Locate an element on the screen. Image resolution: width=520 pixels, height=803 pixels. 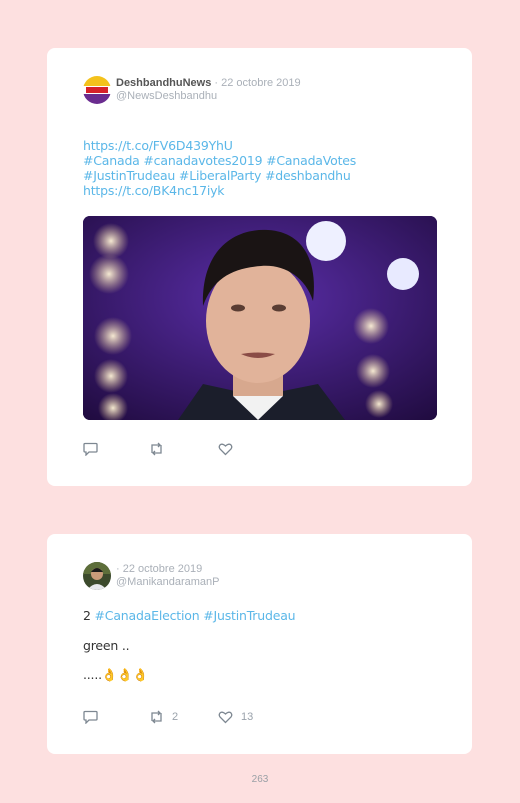
tweet-header: · 22 octobre 2019 @ManikandaramanP is located at coordinates (168, 576).